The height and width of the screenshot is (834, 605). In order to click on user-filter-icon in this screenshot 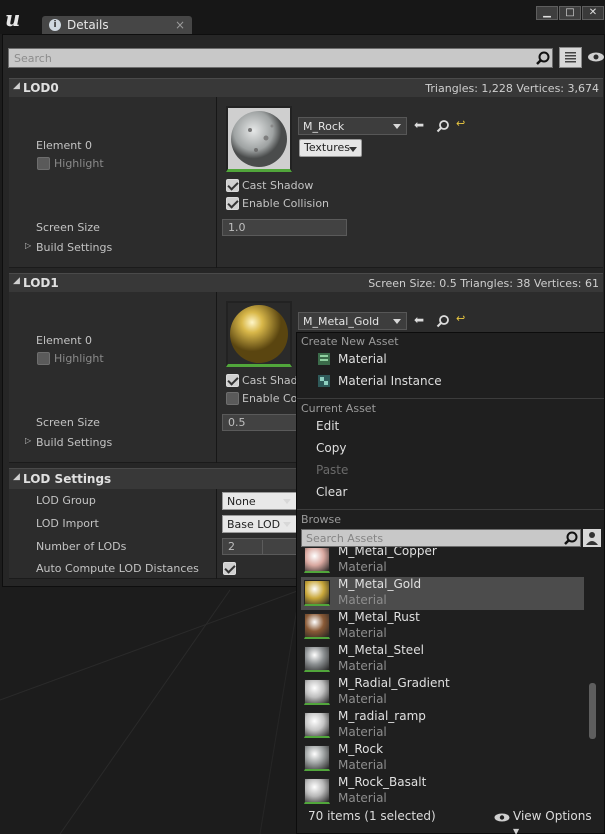, I will do `click(592, 538)`.